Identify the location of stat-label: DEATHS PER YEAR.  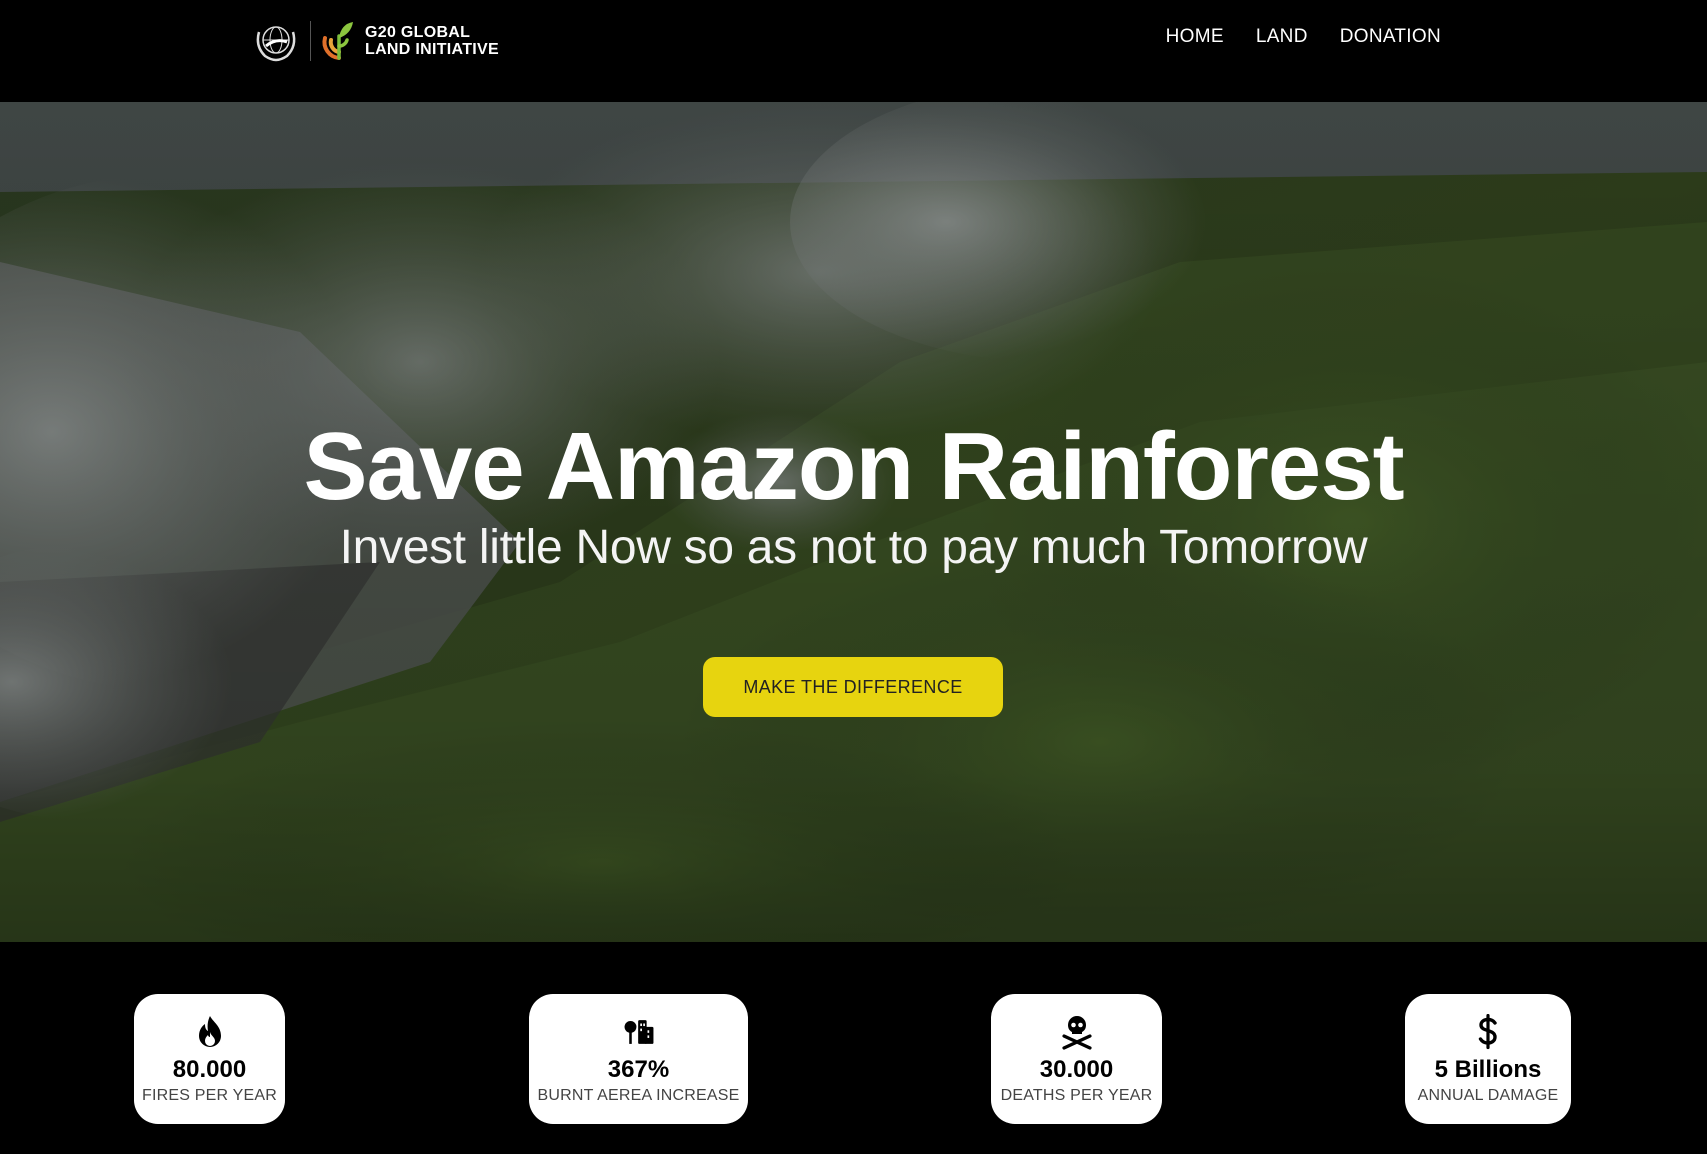
(1076, 1095).